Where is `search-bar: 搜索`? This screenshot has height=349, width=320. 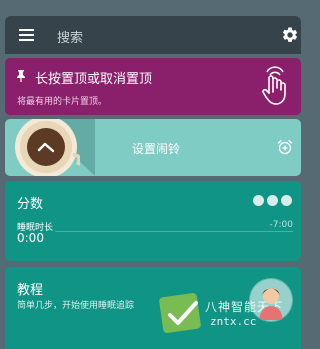
search-bar: 搜索 is located at coordinates (153, 35).